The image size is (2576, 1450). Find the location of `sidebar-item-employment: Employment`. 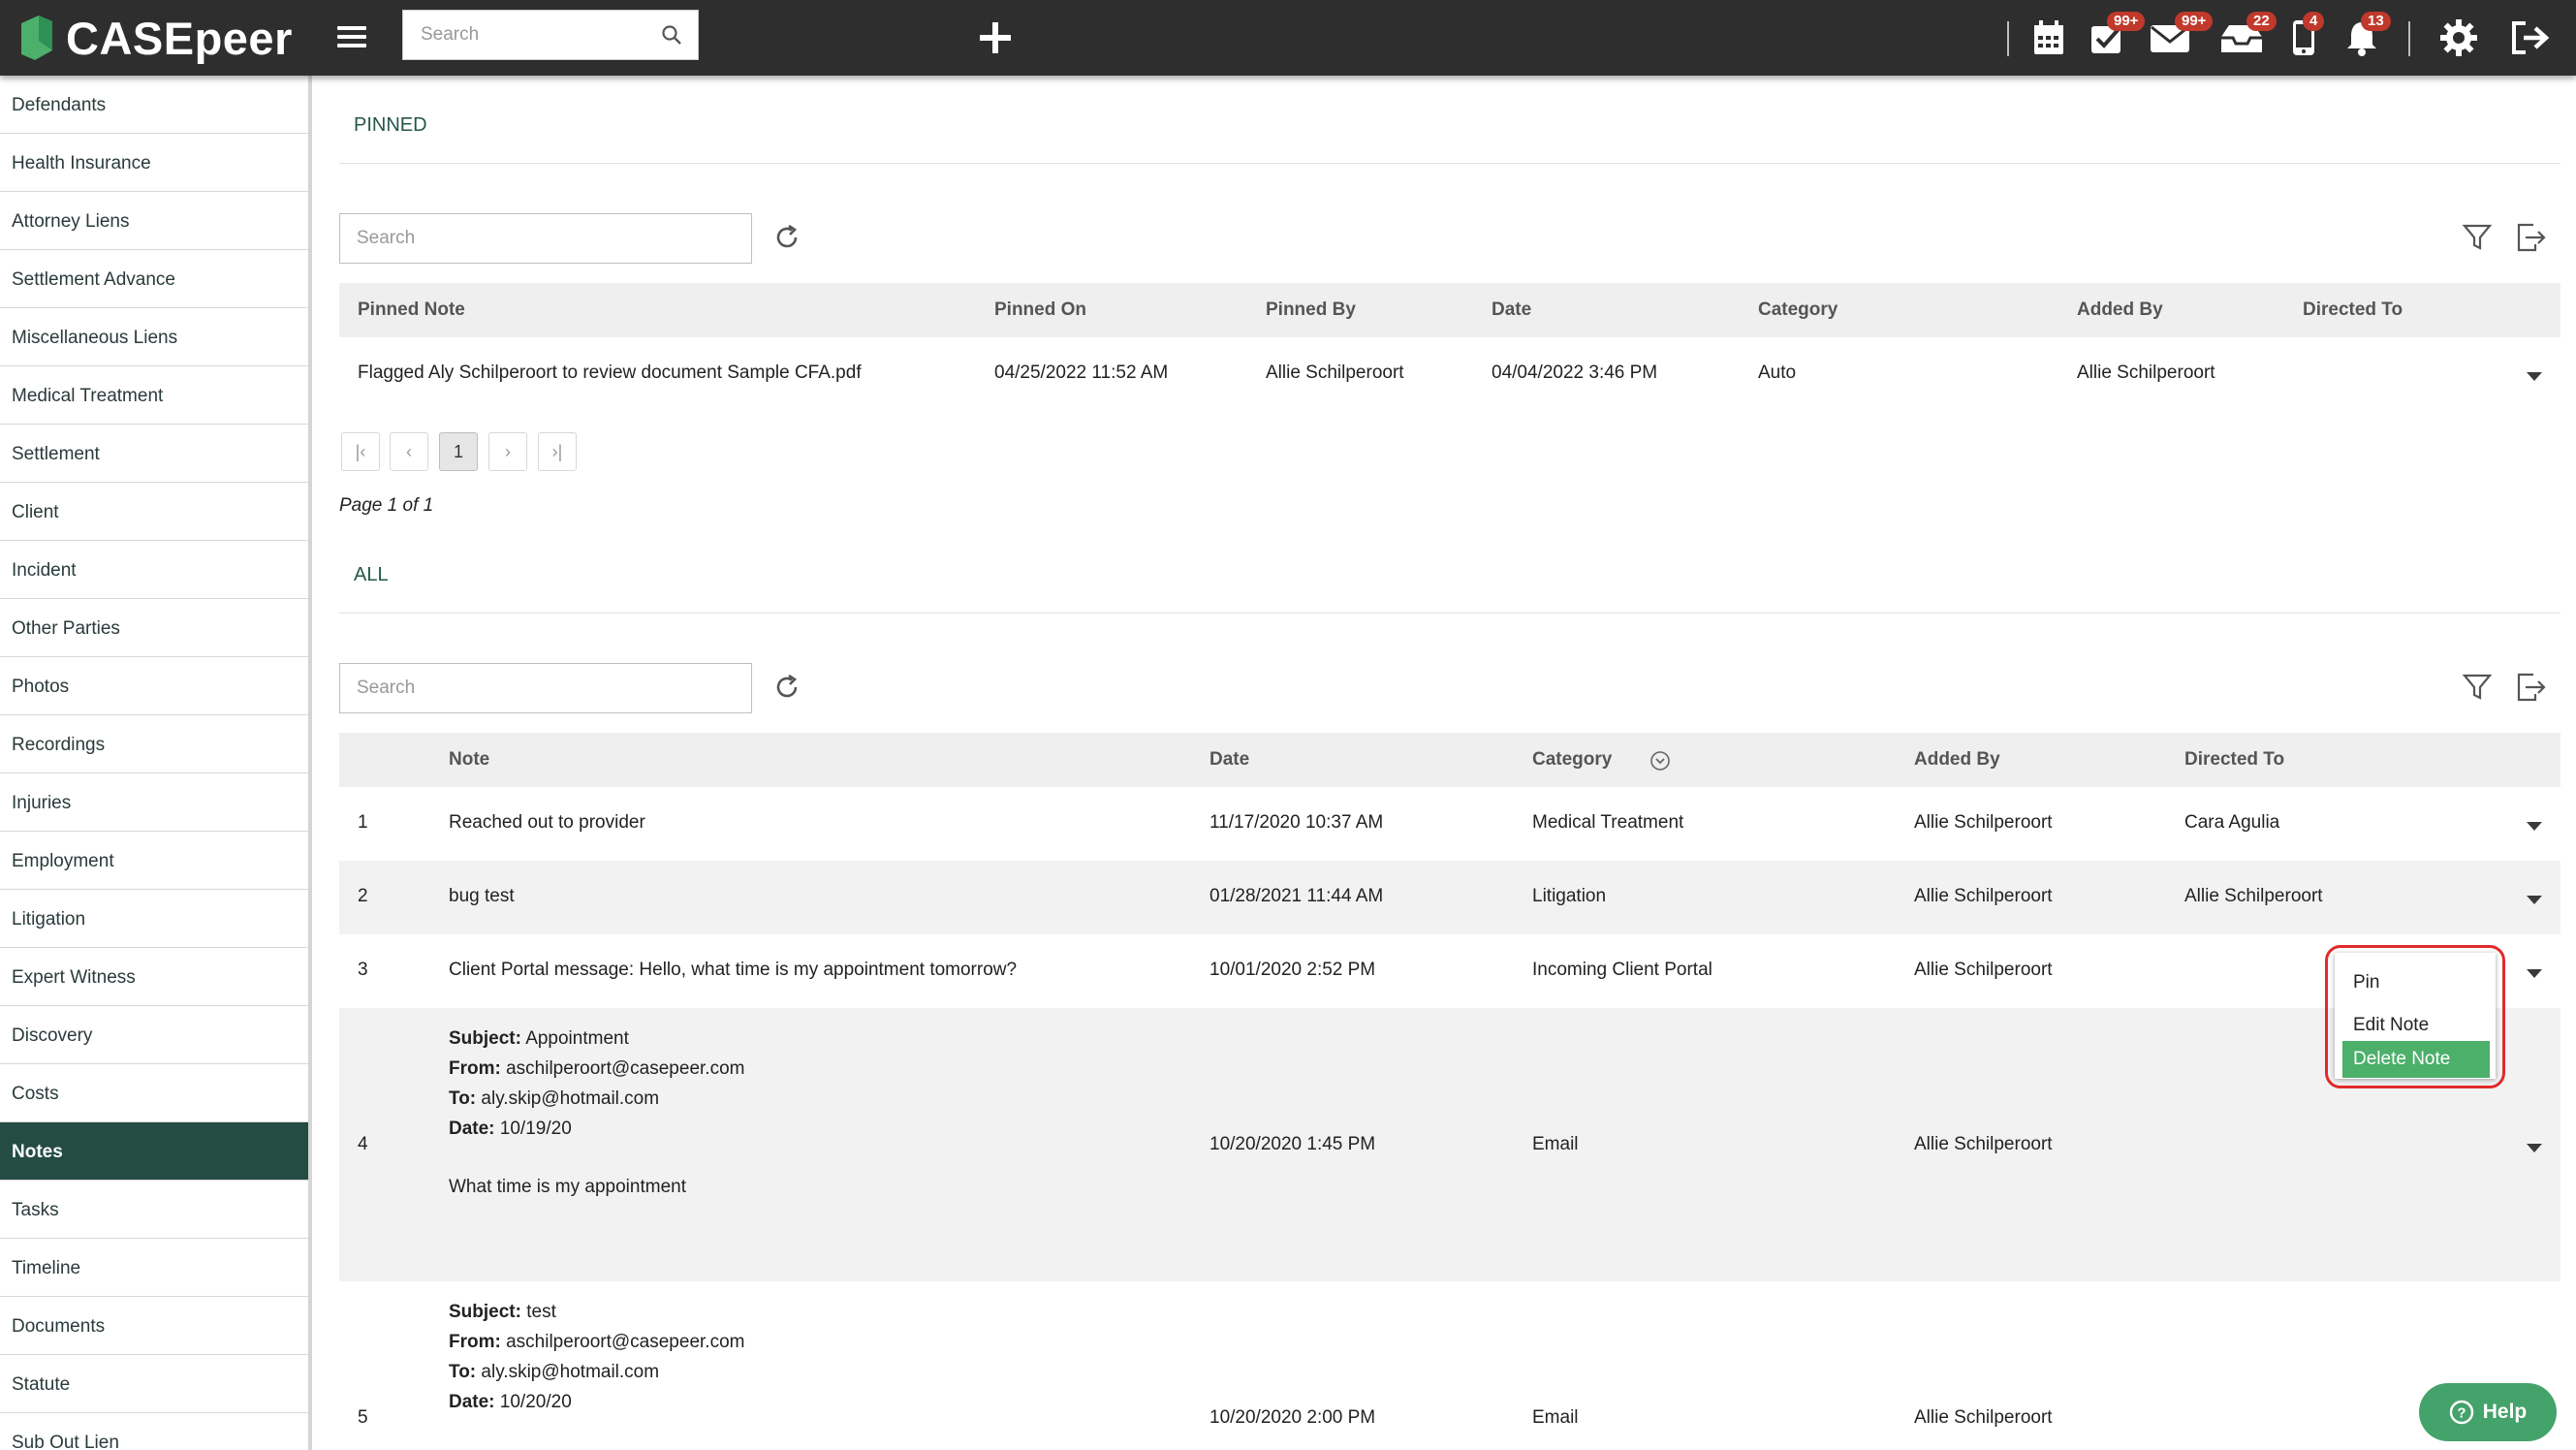

sidebar-item-employment: Employment is located at coordinates (154, 861).